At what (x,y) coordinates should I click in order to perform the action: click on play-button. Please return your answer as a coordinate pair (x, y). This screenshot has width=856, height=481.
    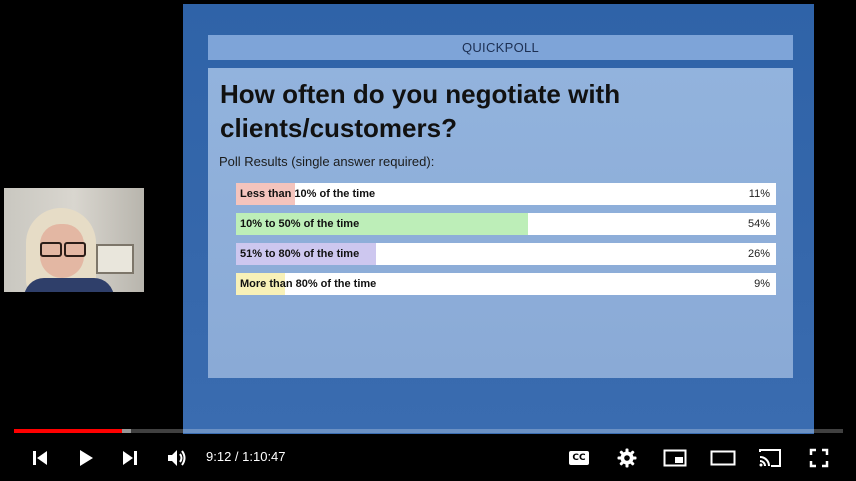
    Looking at the image, I should click on (86, 458).